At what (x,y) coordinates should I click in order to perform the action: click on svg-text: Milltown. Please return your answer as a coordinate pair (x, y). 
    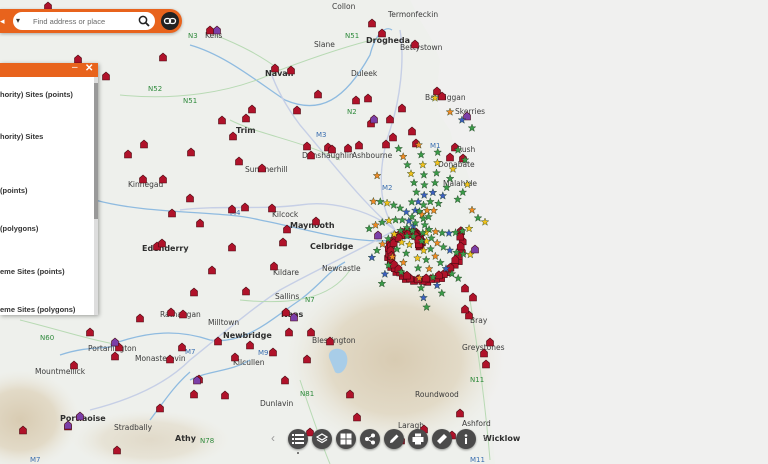
    Looking at the image, I should click on (223, 322).